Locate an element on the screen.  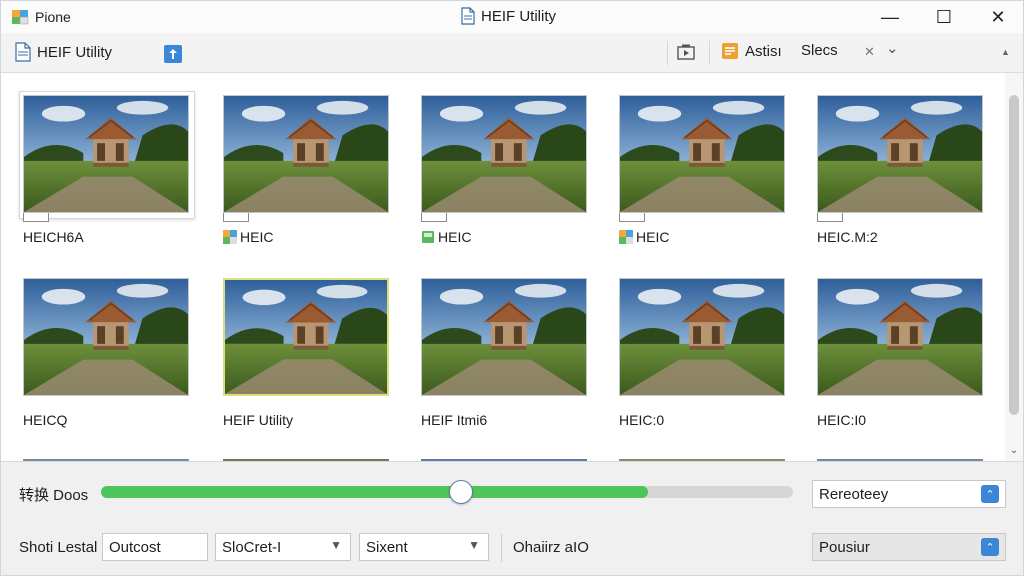
scroll-down-button: ⌄ is located at coordinates (1014, 450).